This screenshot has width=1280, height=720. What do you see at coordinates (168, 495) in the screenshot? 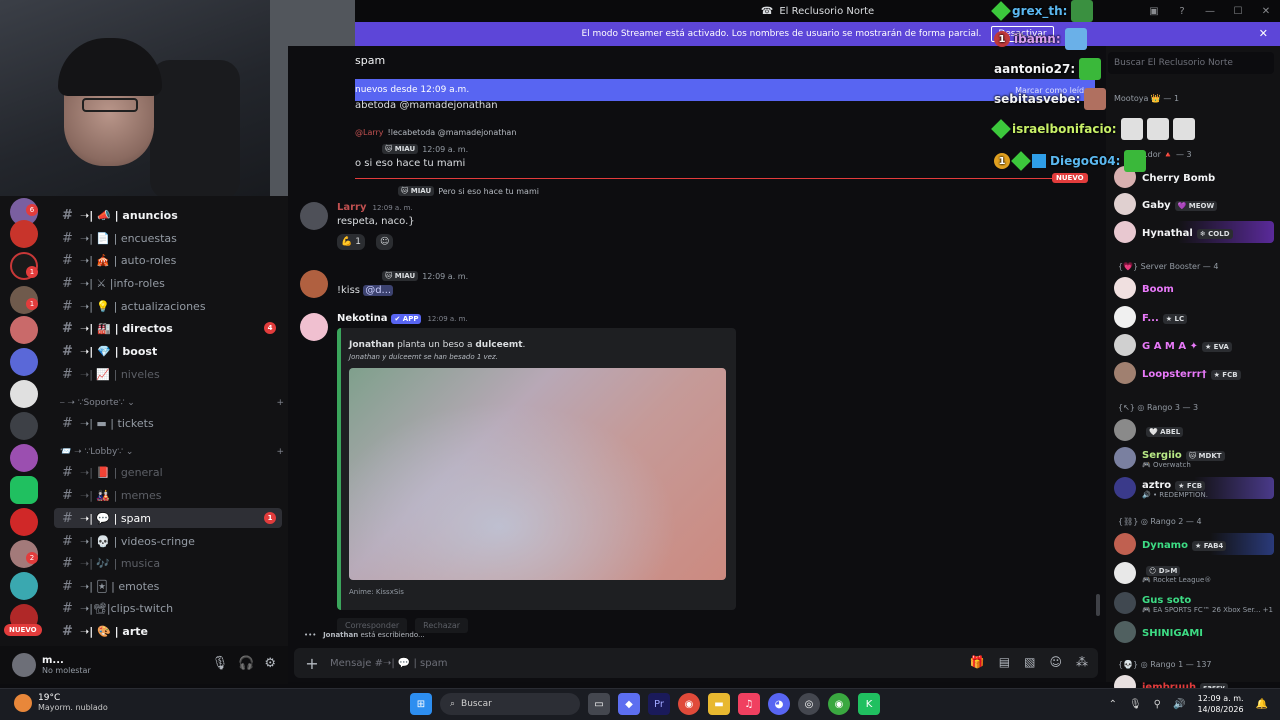
I see `channel-item: # ➝| 🎎 | memes` at bounding box center [168, 495].